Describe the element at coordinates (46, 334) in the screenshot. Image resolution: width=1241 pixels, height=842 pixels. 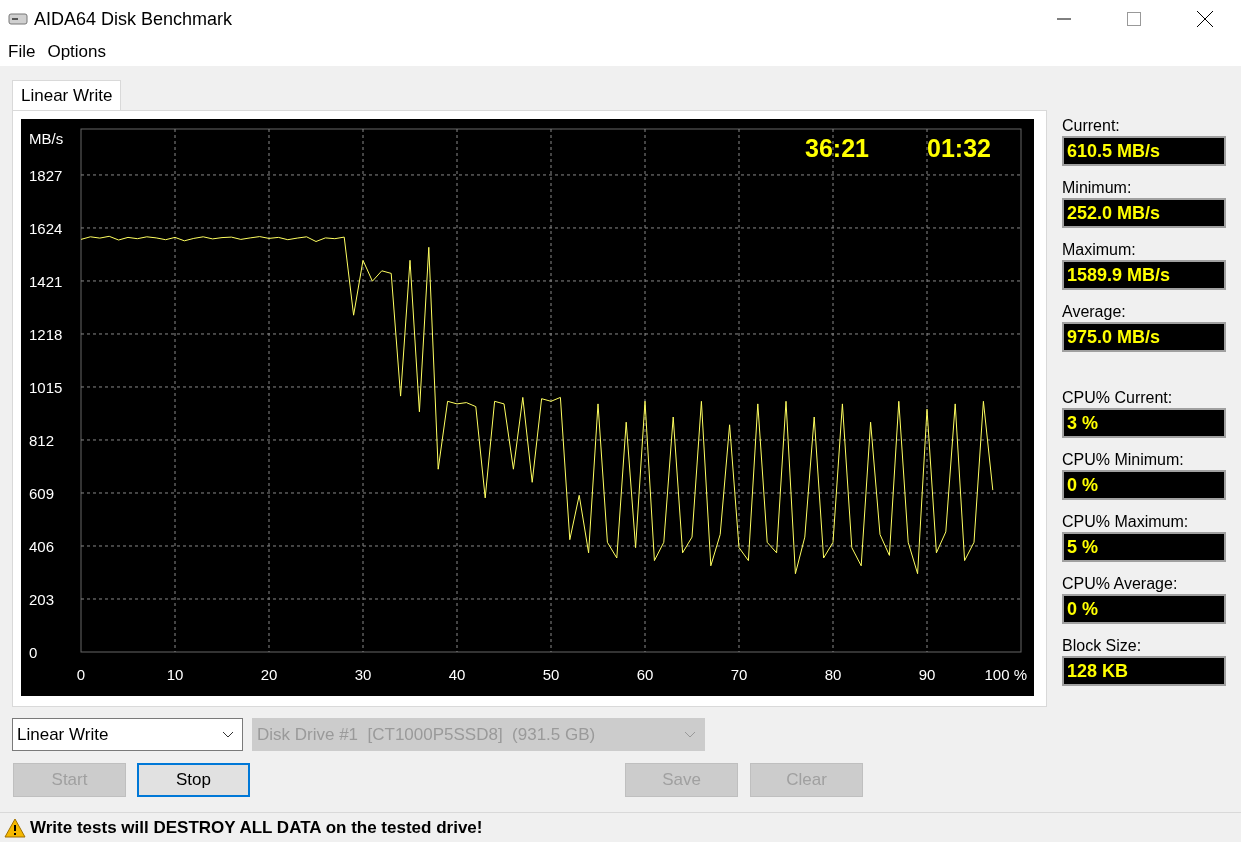
I see `y-axis-label: 1218` at that location.